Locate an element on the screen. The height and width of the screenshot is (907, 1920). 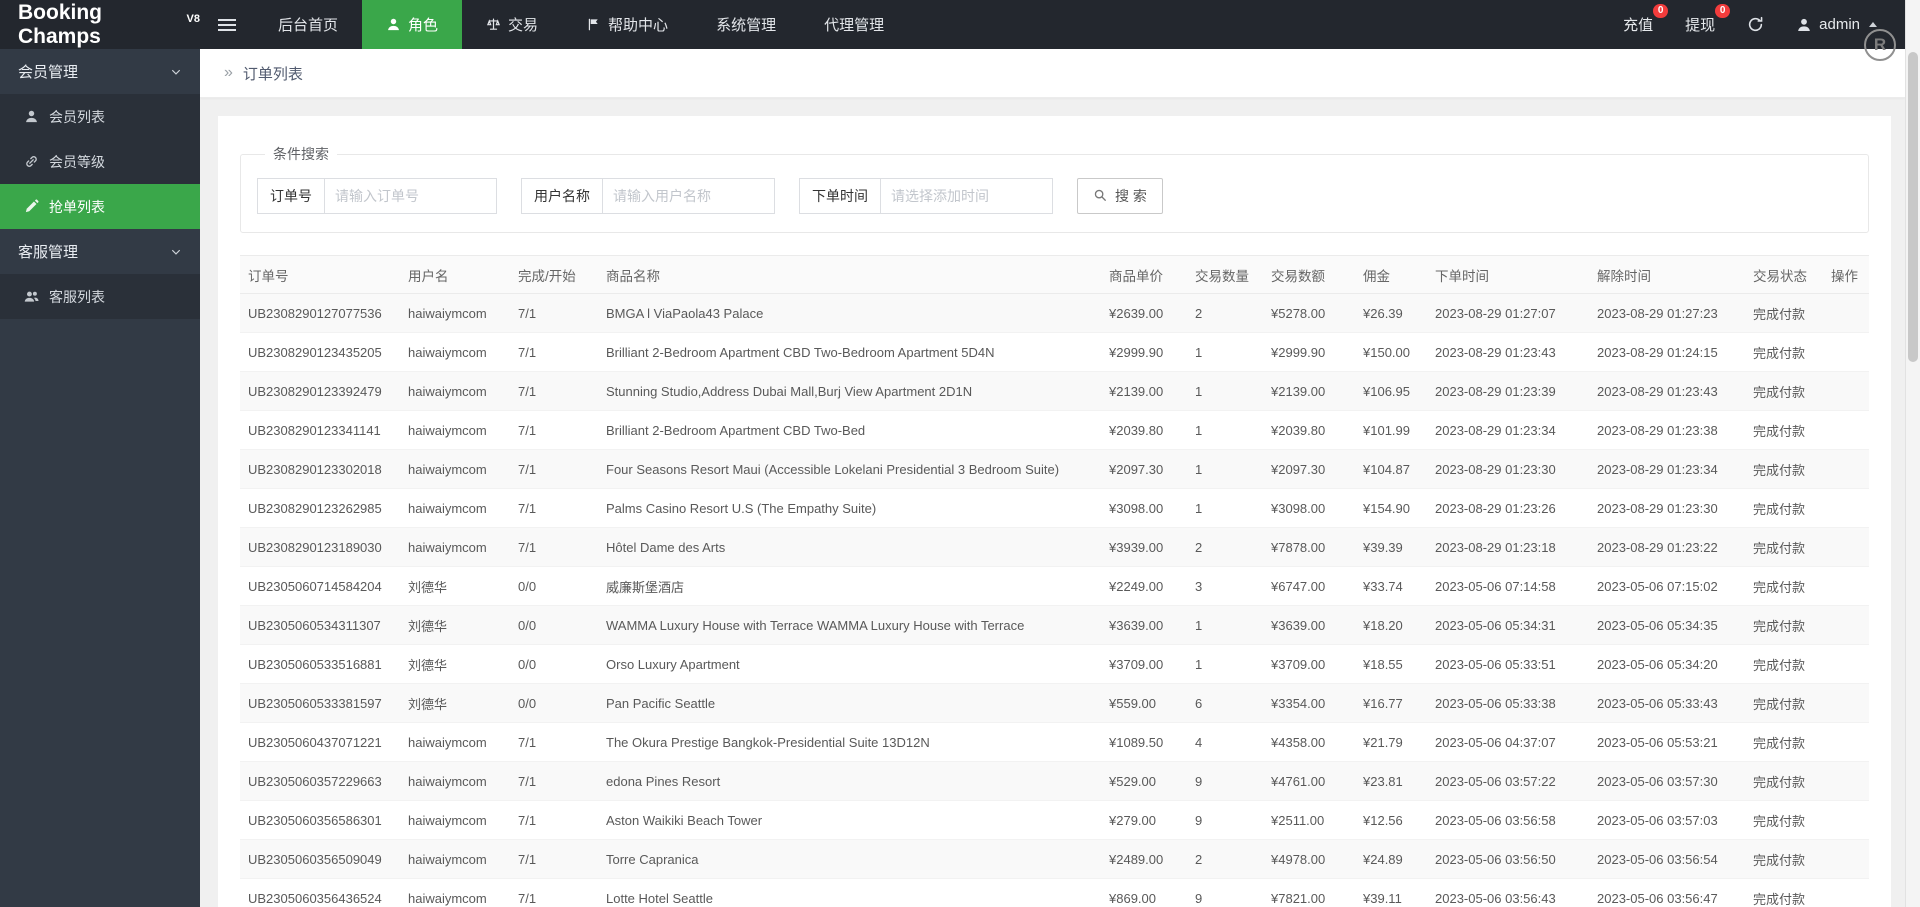
column-header-0: 订单号 is located at coordinates (320, 274).